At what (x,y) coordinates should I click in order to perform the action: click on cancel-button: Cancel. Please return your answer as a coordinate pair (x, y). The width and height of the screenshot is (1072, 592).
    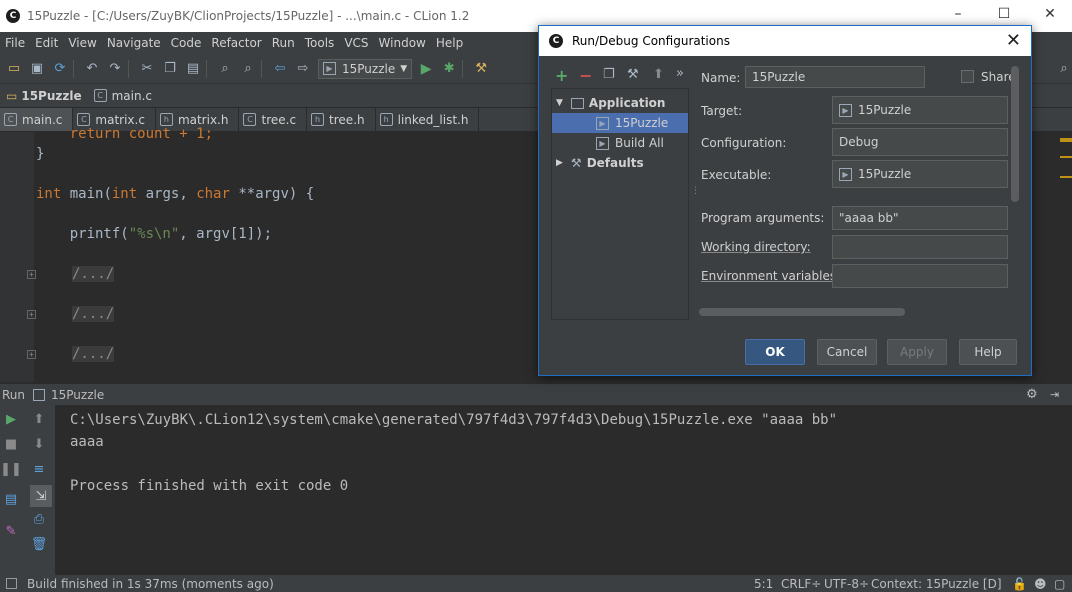
    Looking at the image, I should click on (847, 352).